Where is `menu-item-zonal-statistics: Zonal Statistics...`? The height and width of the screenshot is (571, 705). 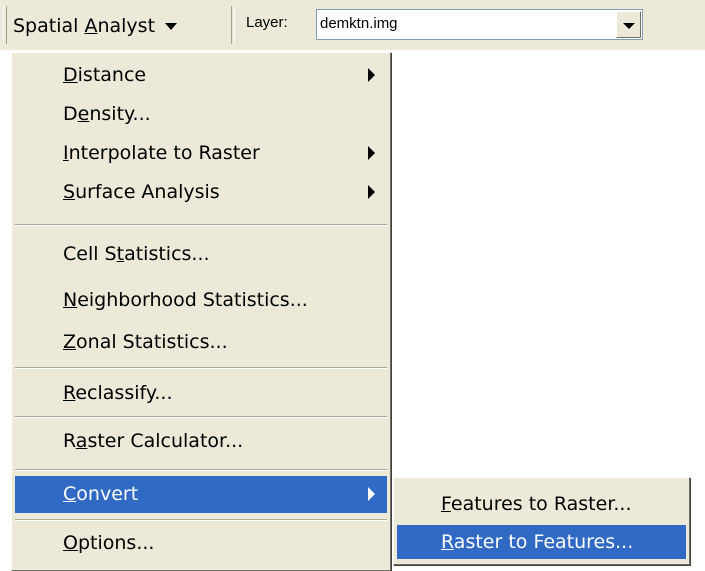
menu-item-zonal-statistics: Zonal Statistics... is located at coordinates (201, 342).